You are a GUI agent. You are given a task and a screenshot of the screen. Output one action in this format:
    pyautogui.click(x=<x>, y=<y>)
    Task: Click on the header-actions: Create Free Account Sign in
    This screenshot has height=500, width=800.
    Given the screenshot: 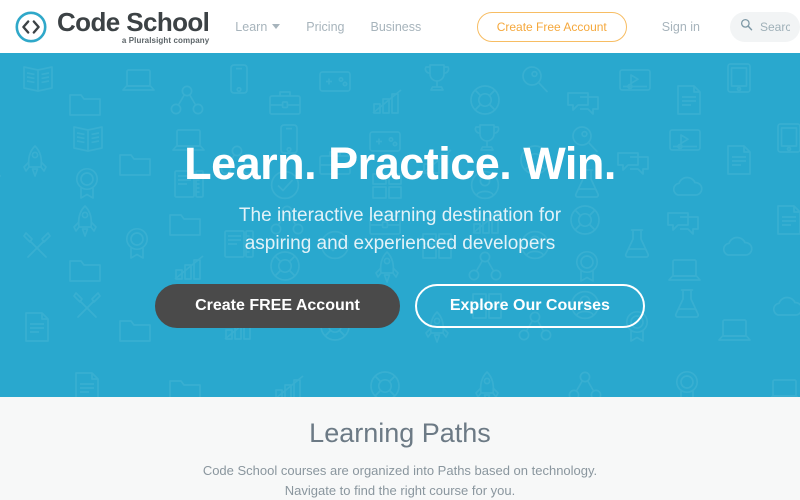 What is the action you would take?
    pyautogui.click(x=638, y=26)
    